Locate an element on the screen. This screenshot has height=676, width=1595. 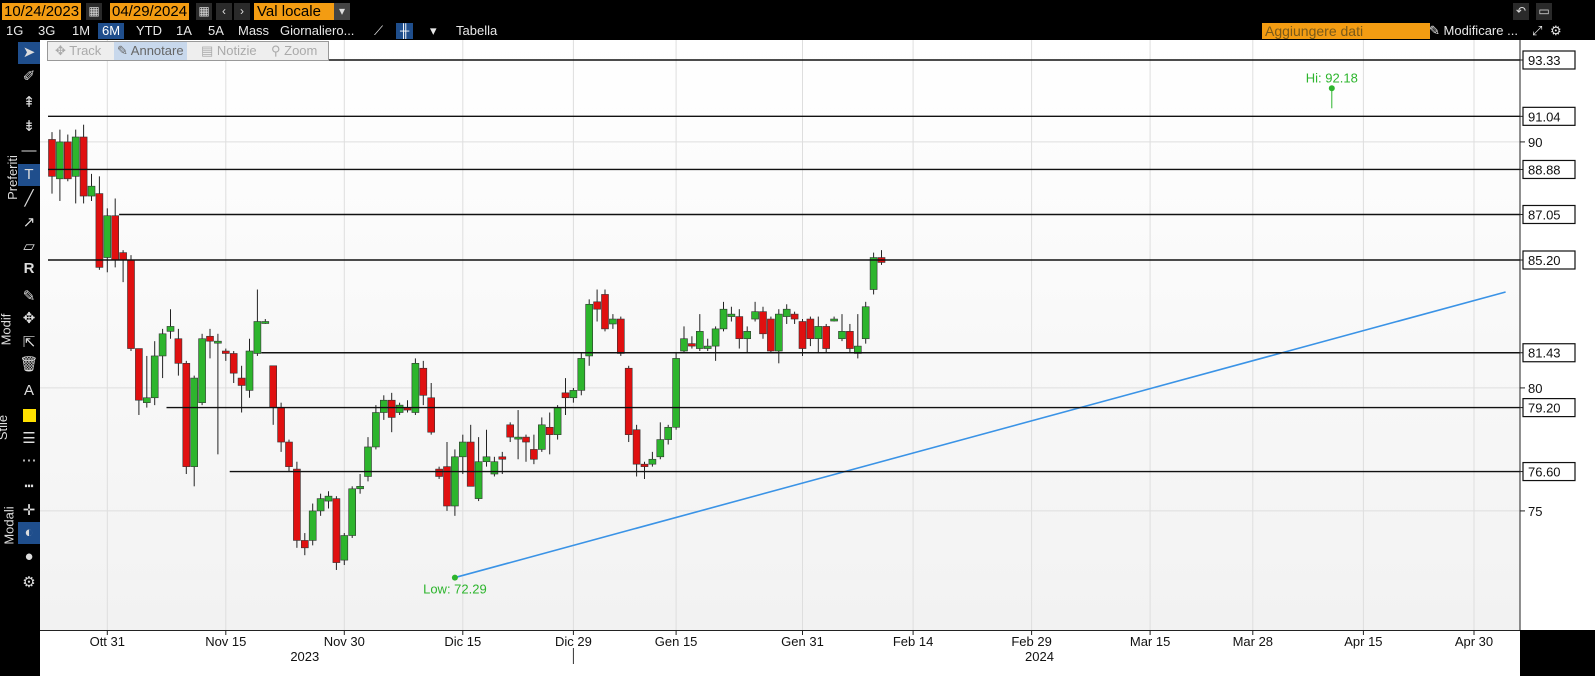
y-tick-label: 85.20 is located at coordinates (1544, 260).